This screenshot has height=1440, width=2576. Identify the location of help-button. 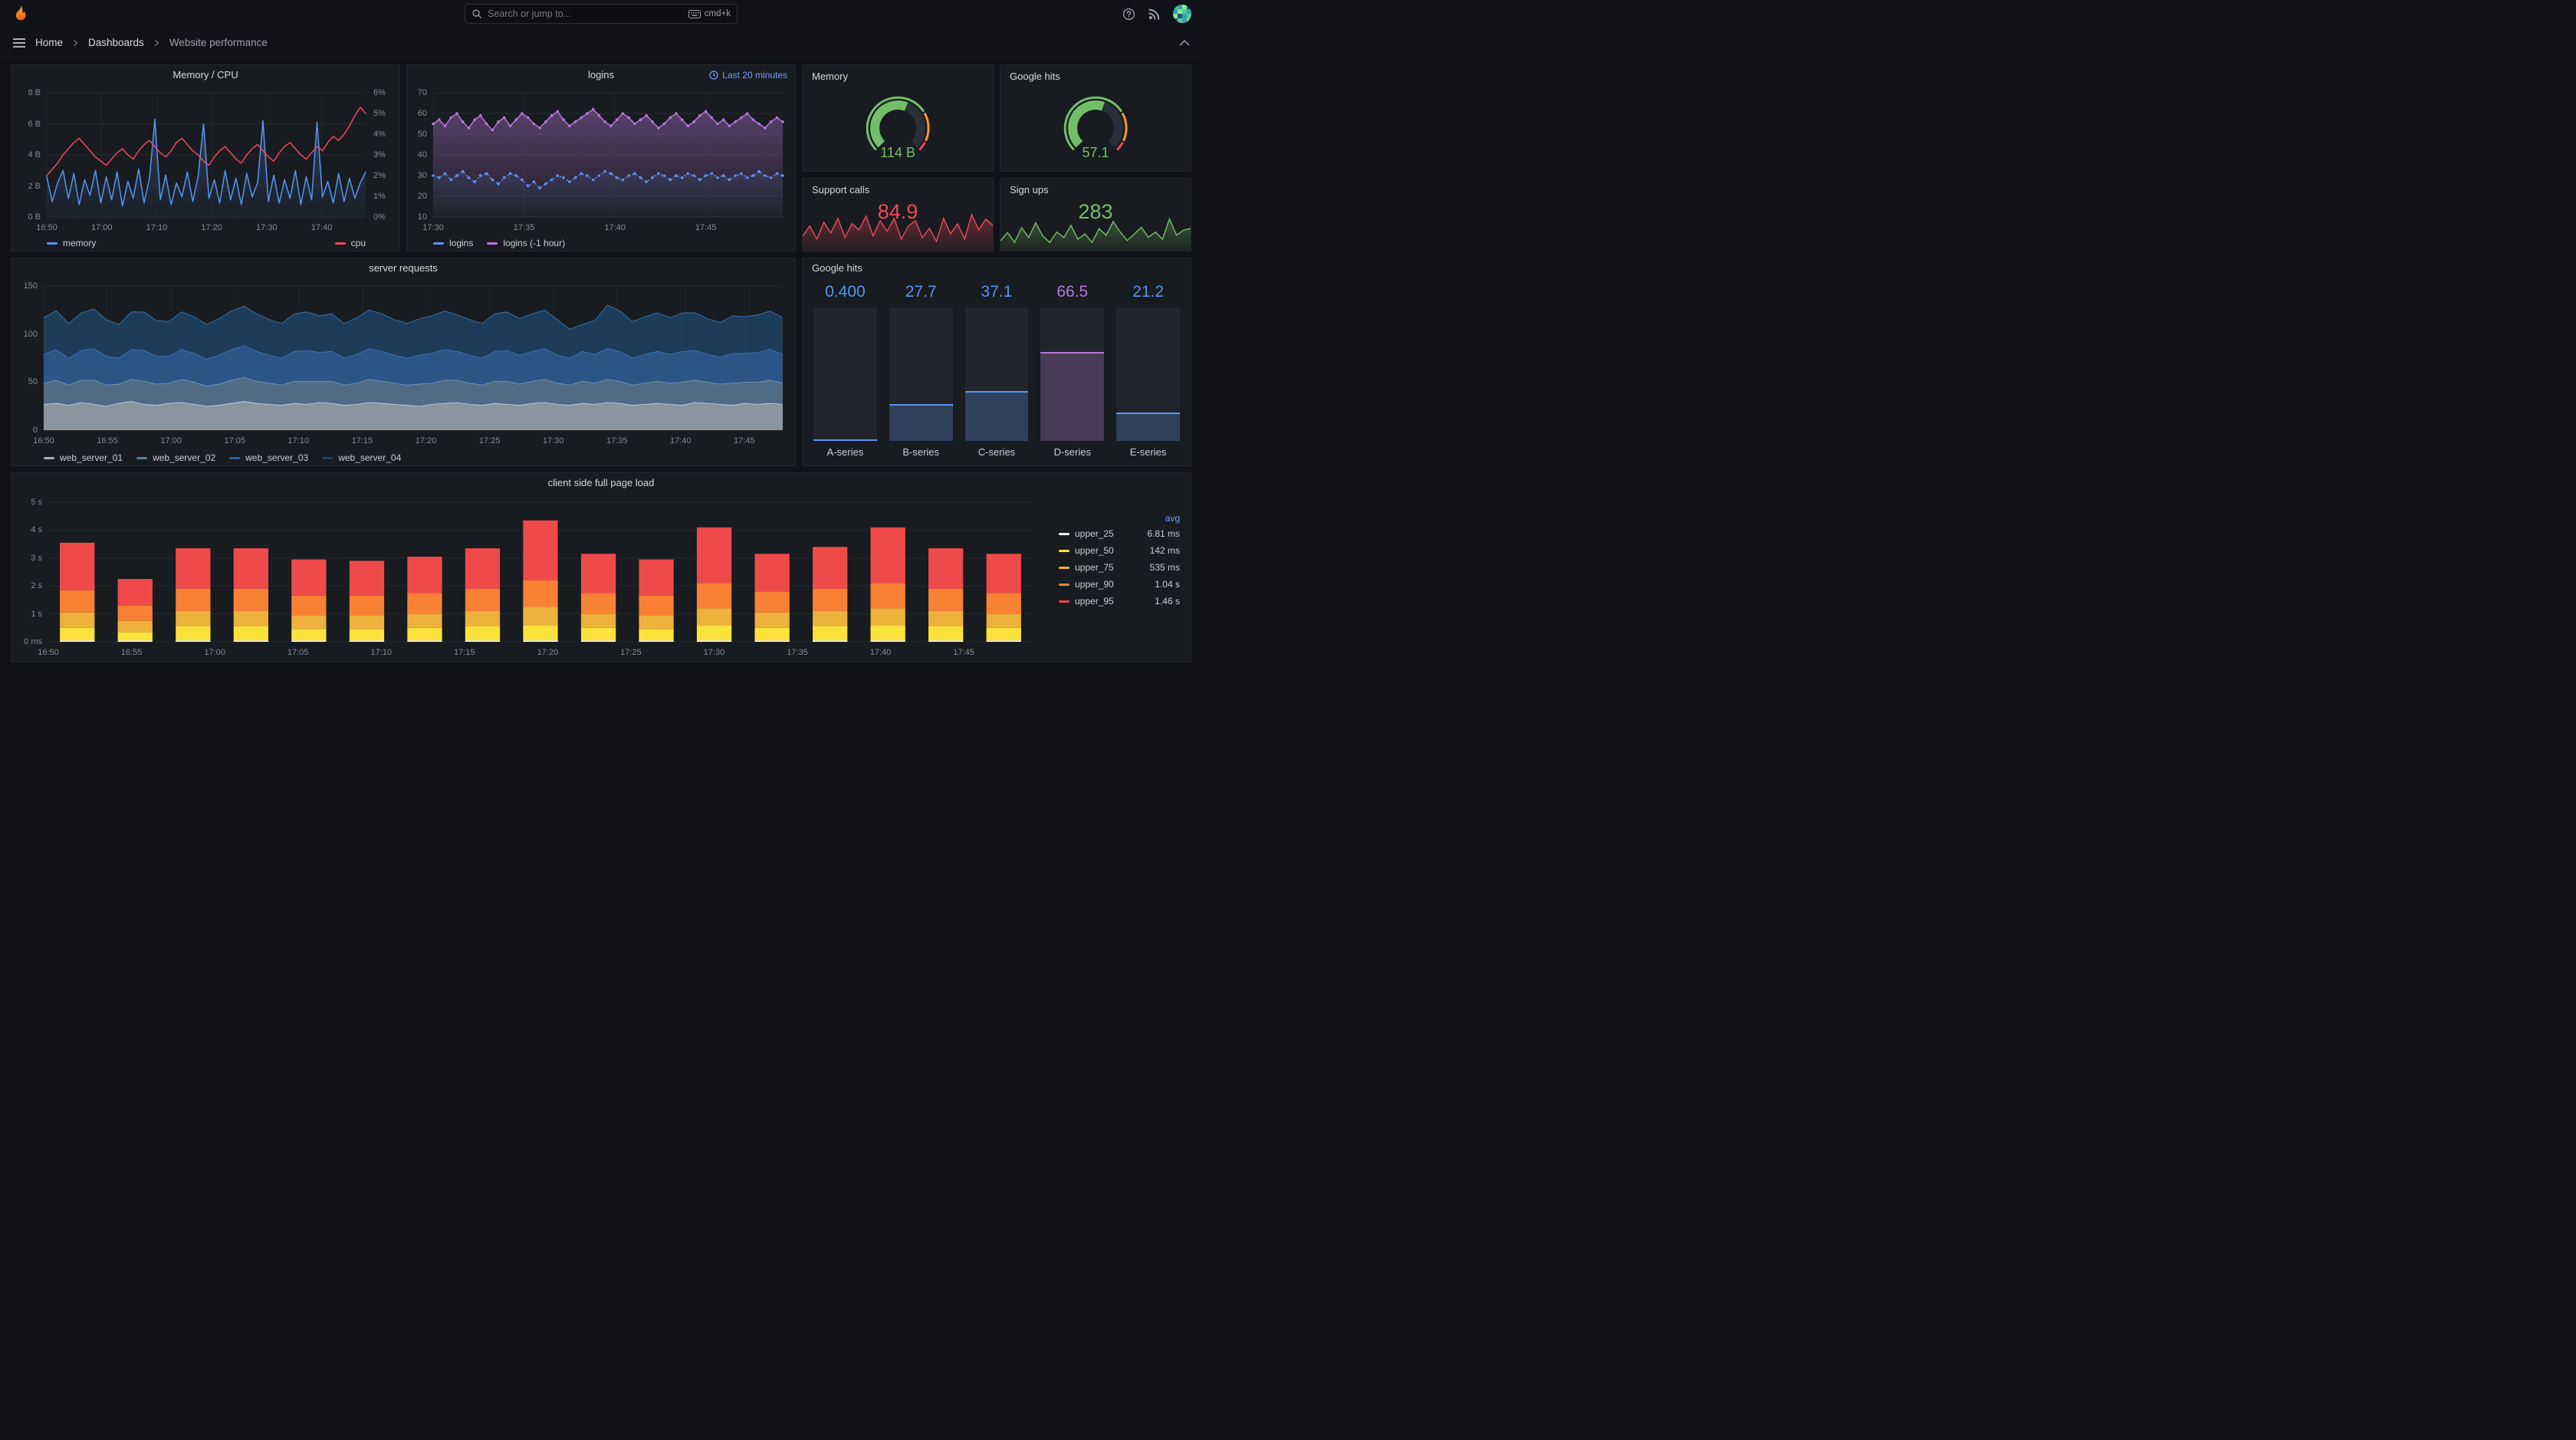
(1129, 14).